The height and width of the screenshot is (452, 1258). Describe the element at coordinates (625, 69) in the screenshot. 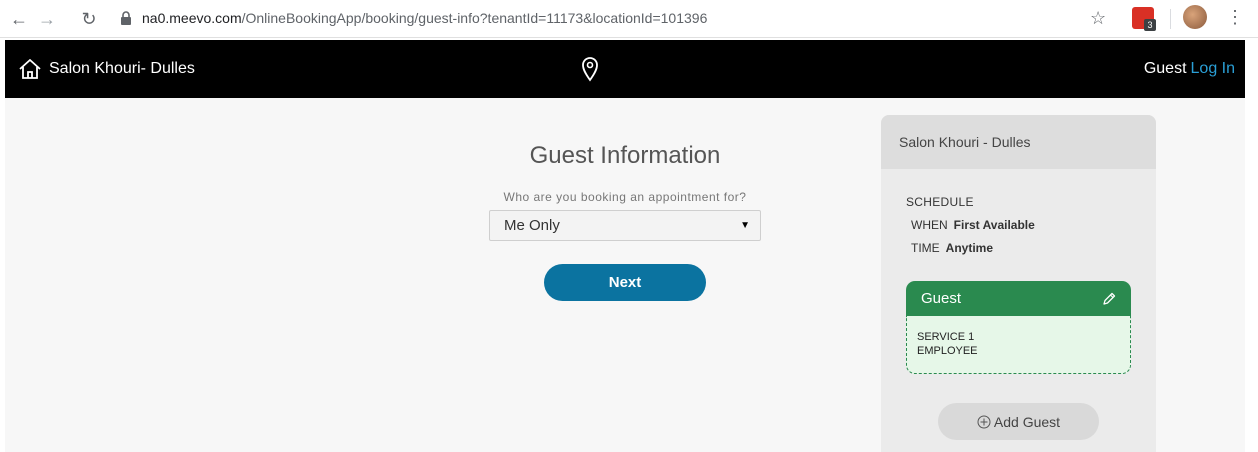

I see `app-header: Salon Khouri- Dulles Guest Log In` at that location.